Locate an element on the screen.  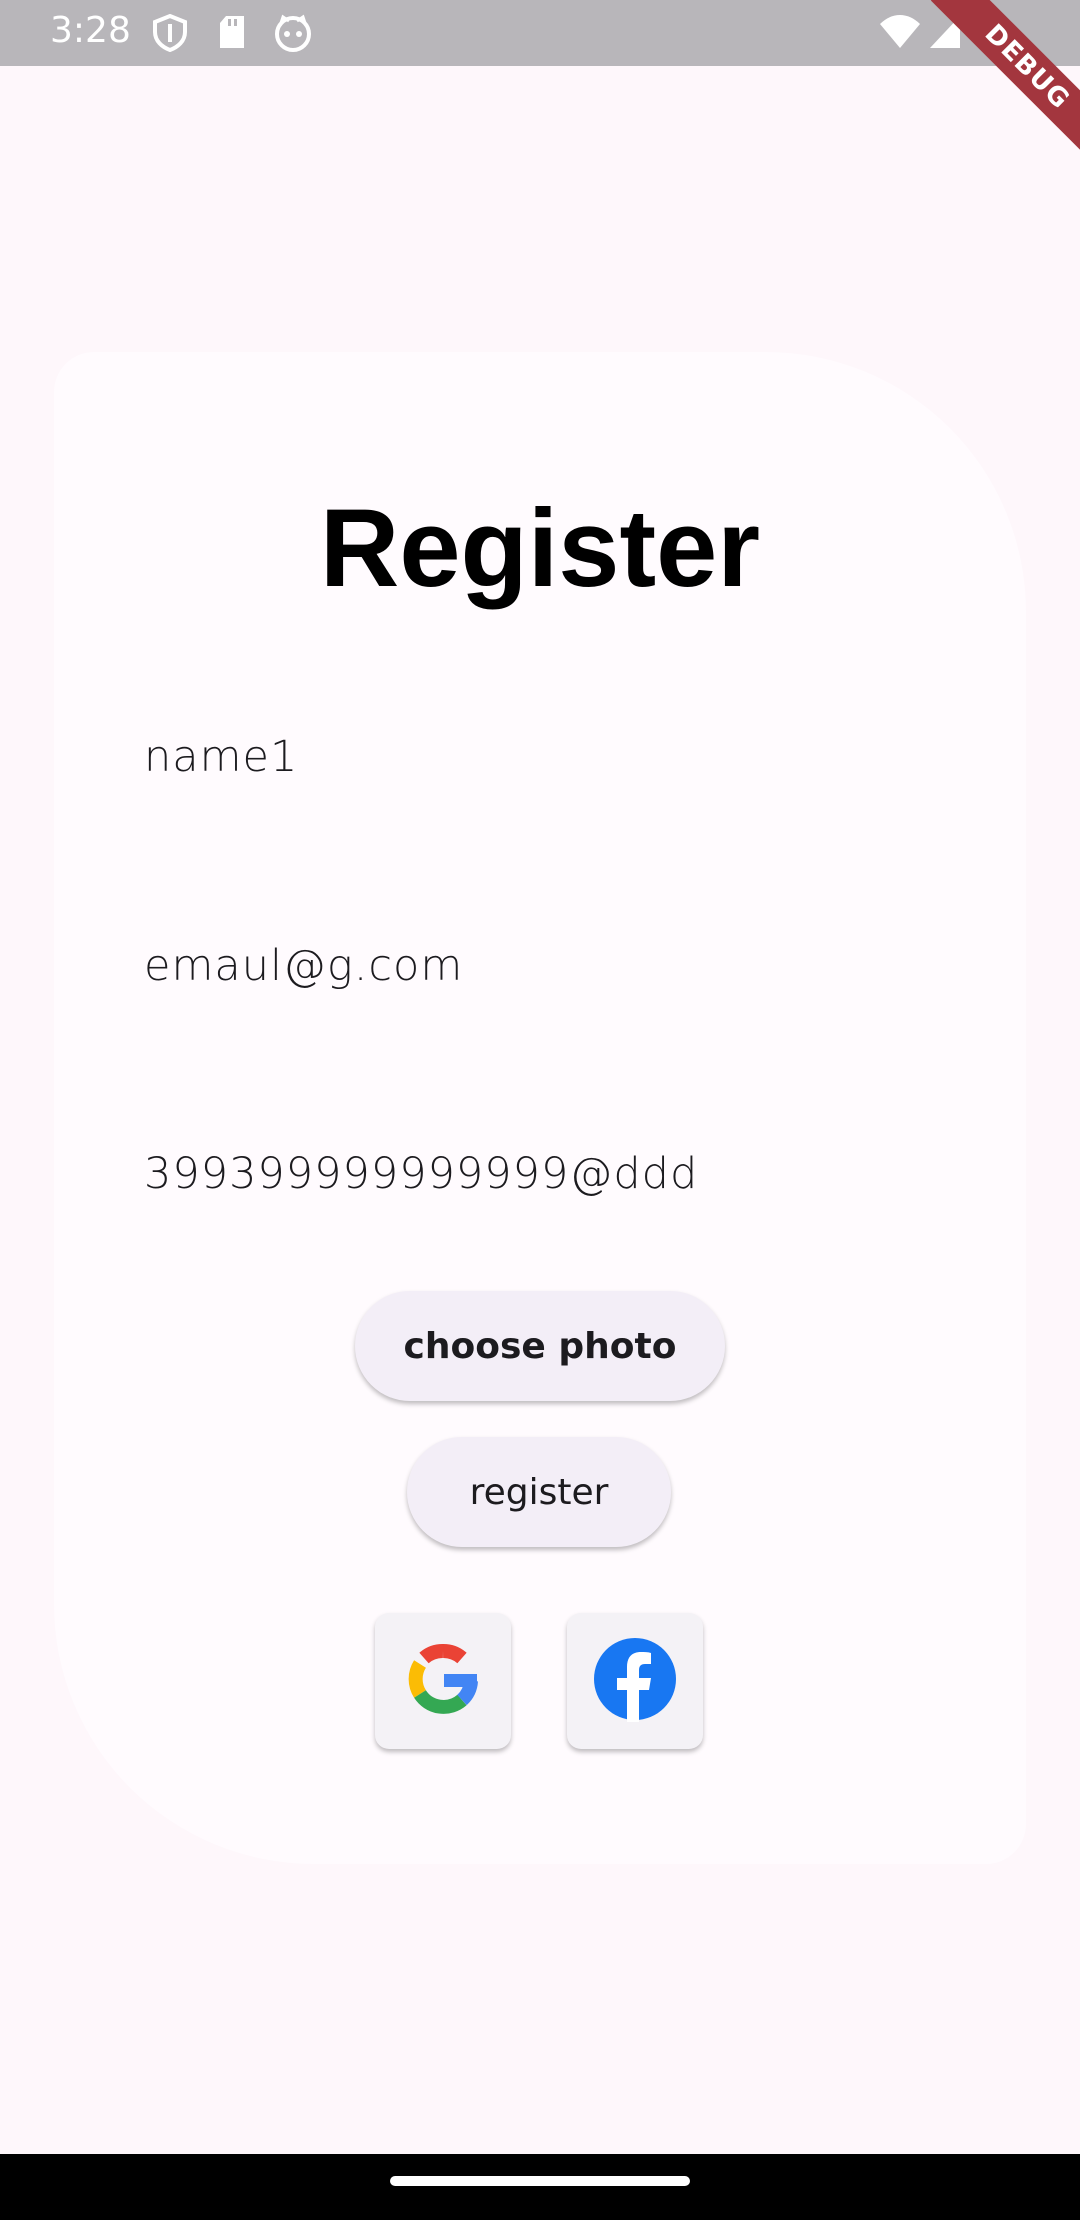
shield-icon is located at coordinates (170, 35).